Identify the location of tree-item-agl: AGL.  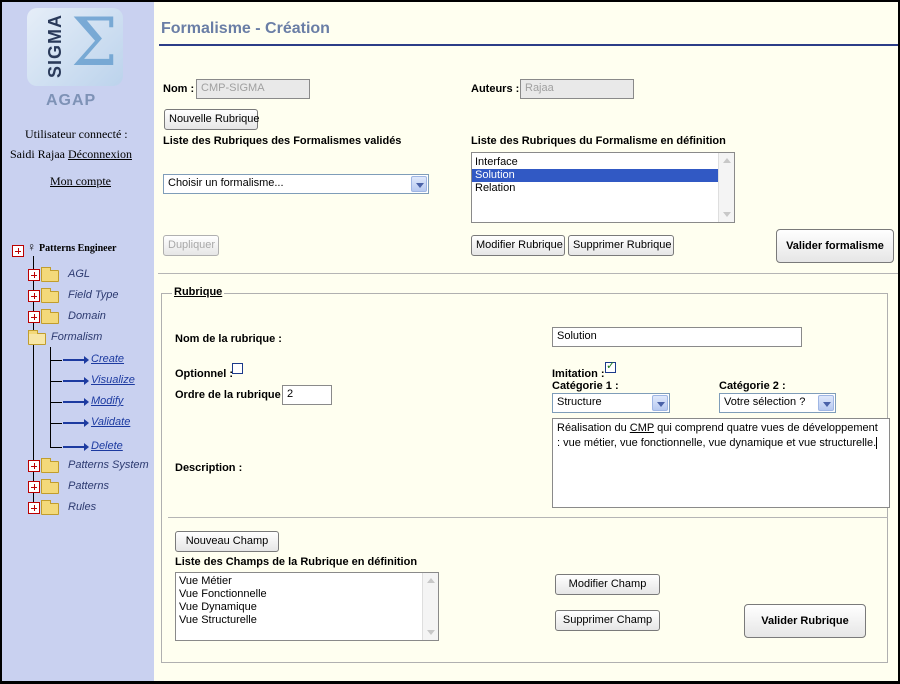
(79, 274).